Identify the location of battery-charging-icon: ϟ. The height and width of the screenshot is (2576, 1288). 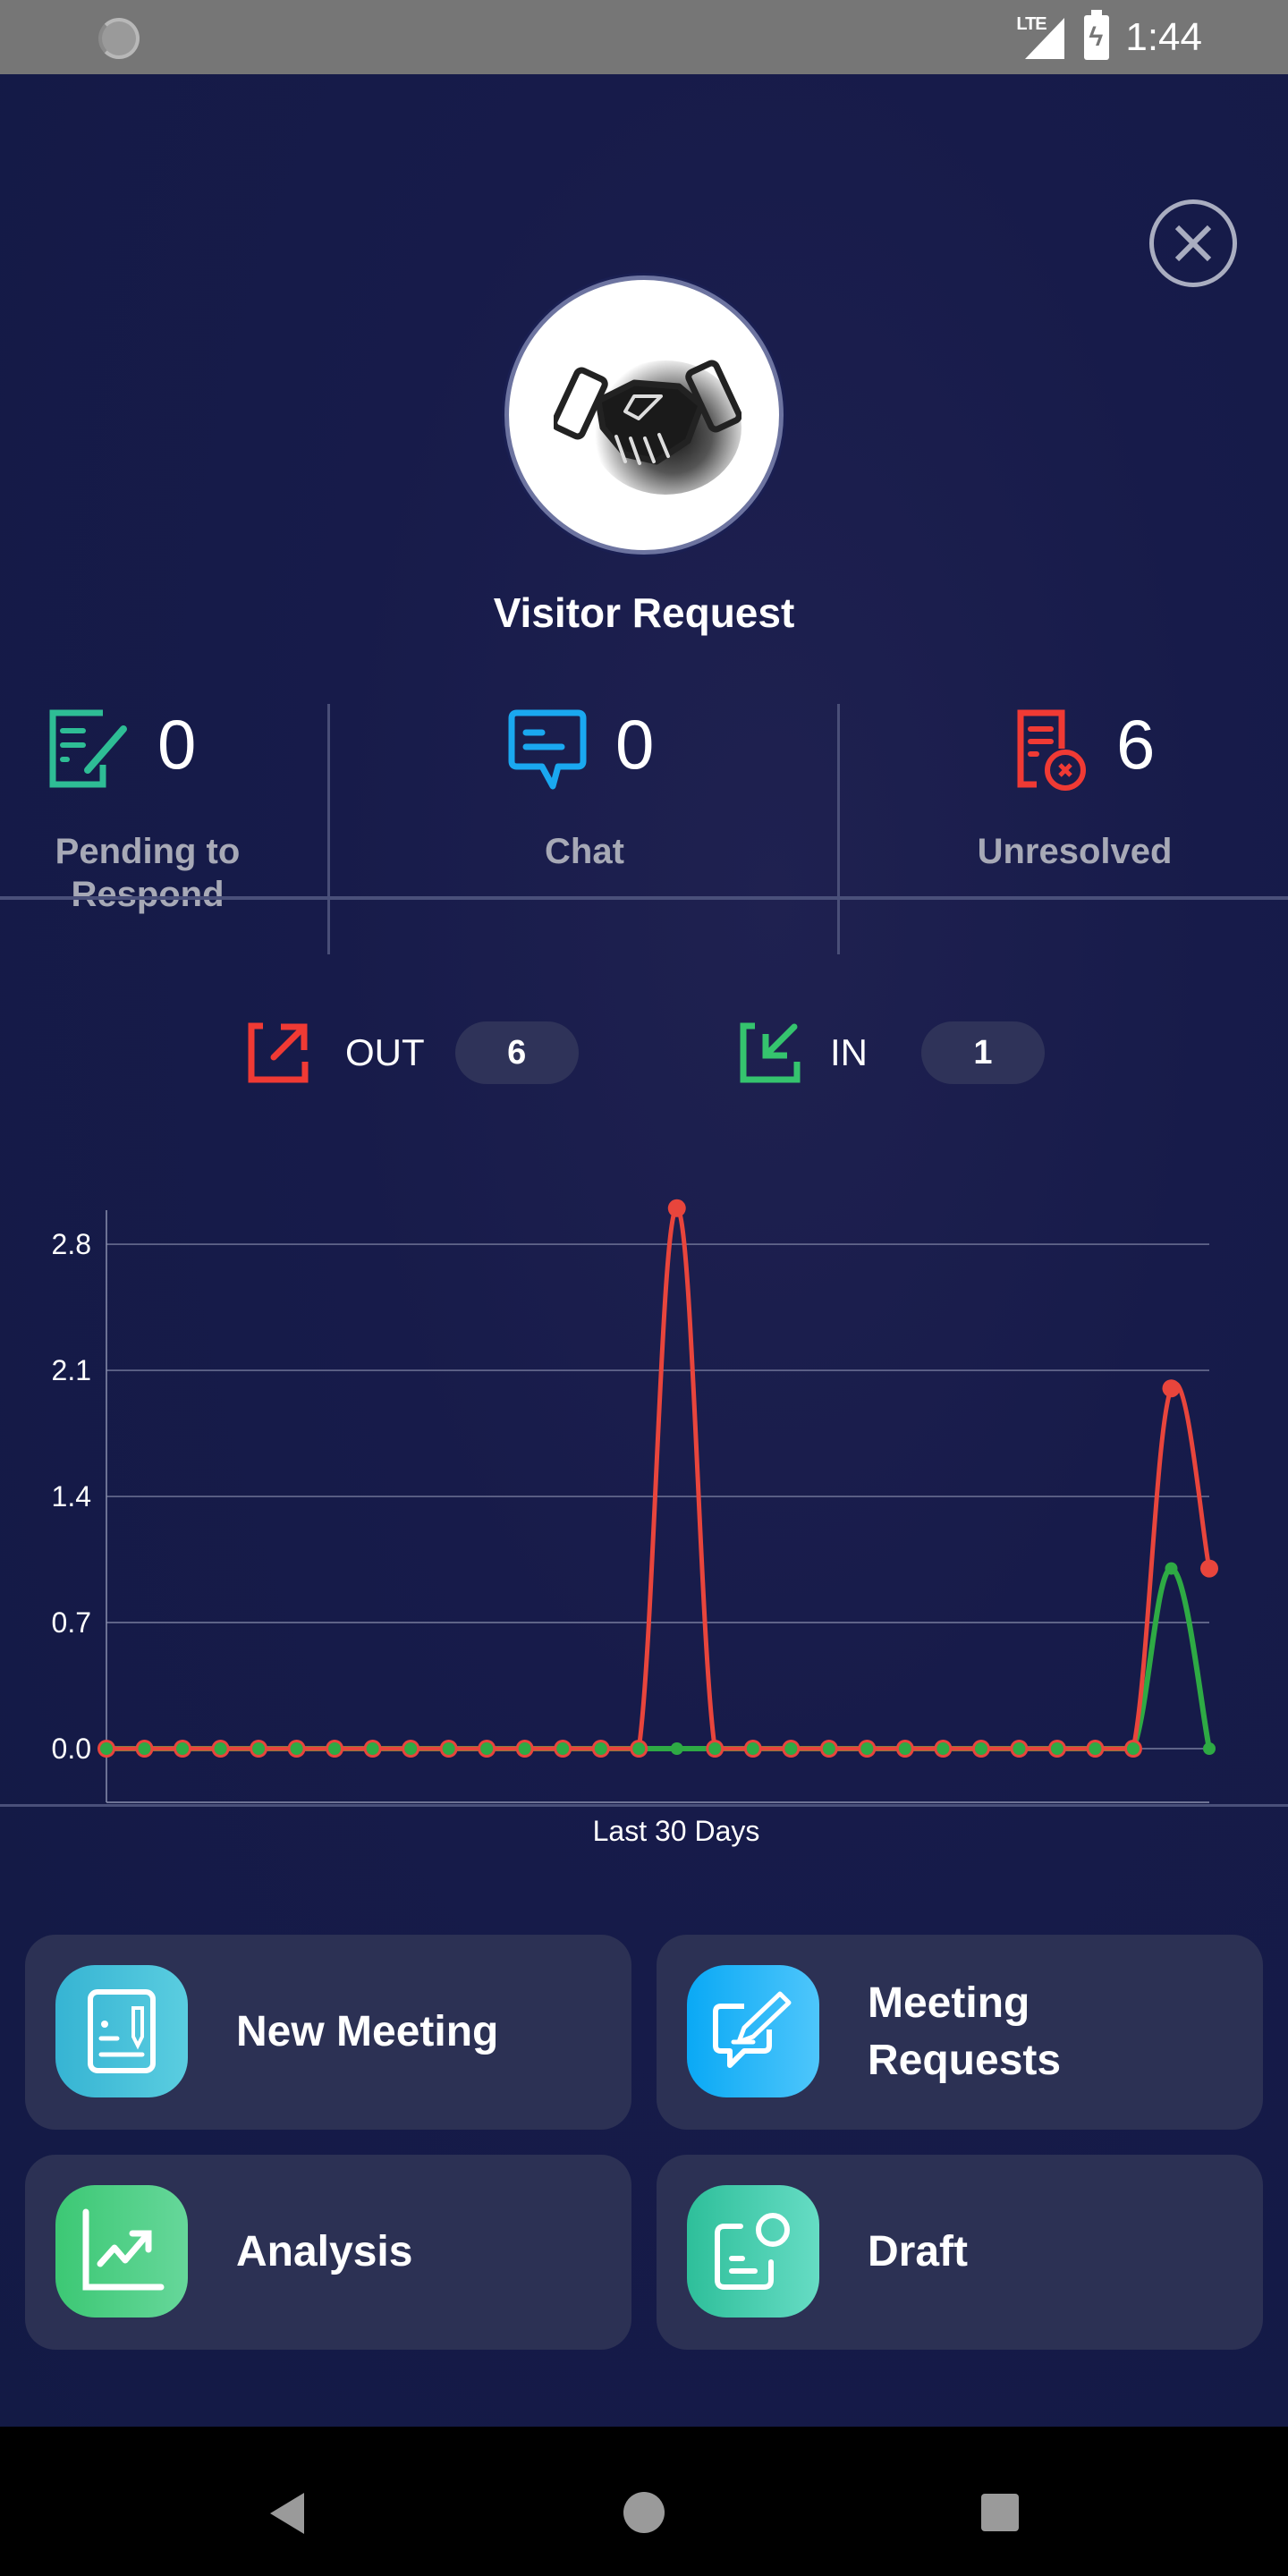
(1097, 35).